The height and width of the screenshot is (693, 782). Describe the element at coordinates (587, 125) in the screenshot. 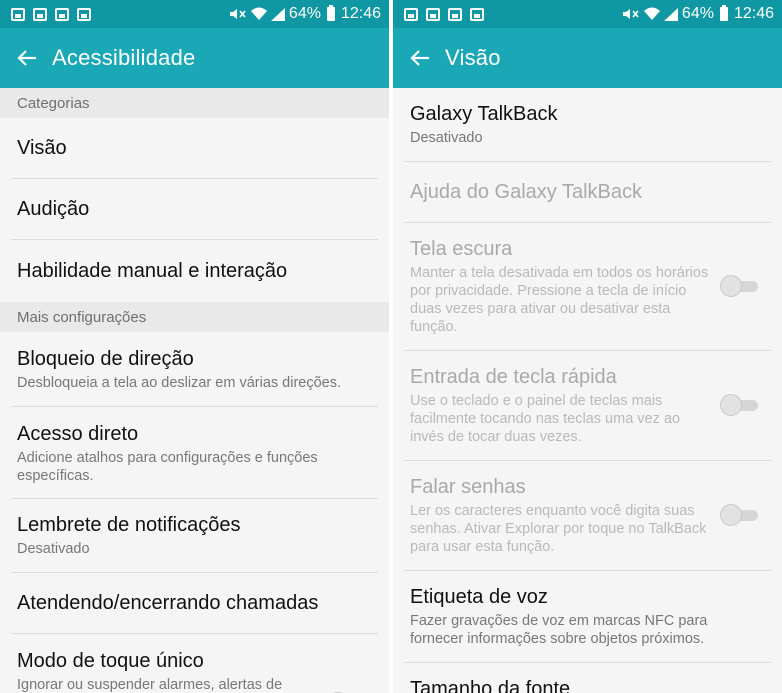

I see `list-item-galaxy-talkback: Galaxy TalkBack Desativado` at that location.